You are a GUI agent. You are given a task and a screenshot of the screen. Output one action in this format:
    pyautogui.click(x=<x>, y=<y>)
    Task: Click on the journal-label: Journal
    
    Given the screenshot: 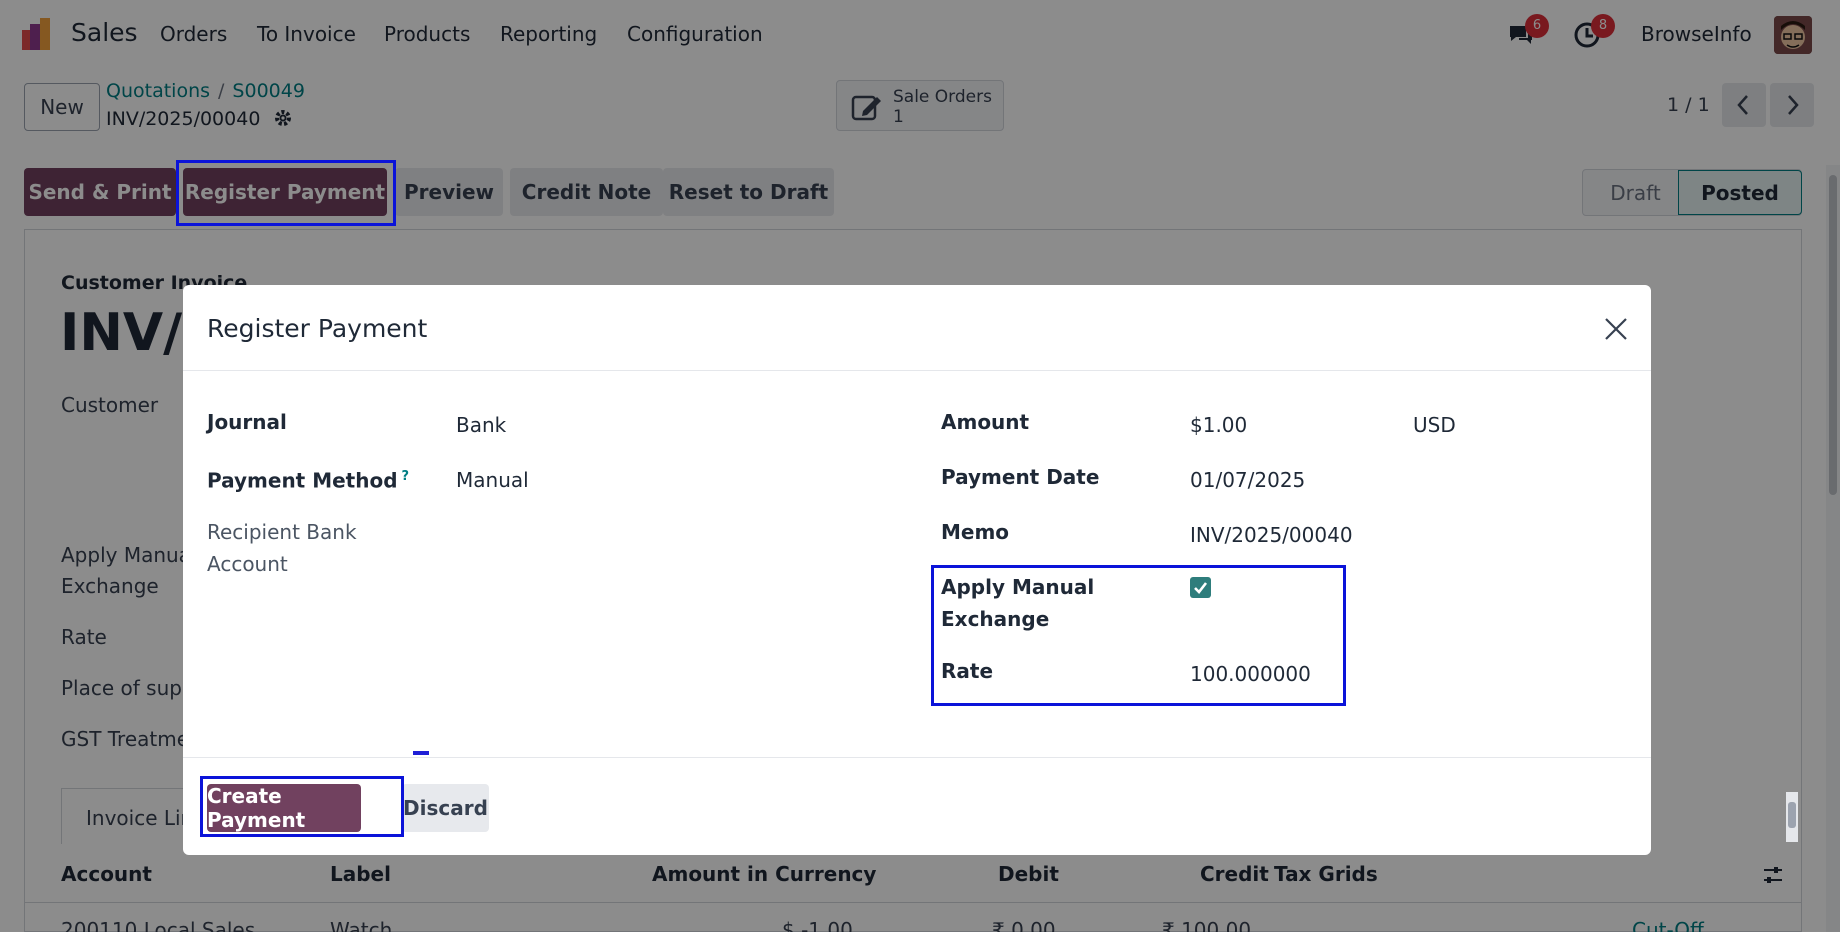 What is the action you would take?
    pyautogui.click(x=247, y=422)
    